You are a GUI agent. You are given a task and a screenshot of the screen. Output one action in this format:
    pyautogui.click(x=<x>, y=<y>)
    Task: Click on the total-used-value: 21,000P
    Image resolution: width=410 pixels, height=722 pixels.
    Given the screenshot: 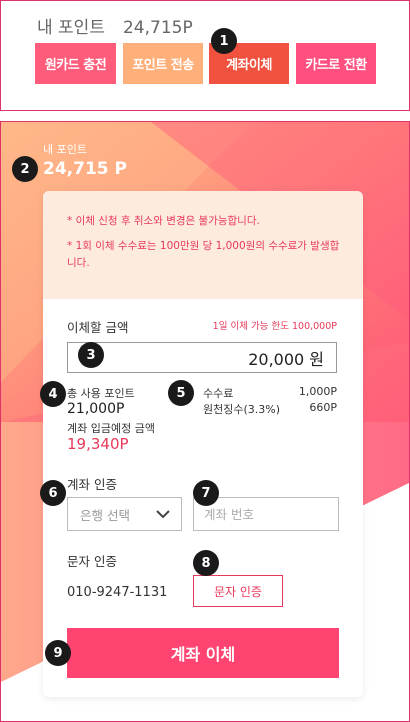 What is the action you would take?
    pyautogui.click(x=96, y=409)
    